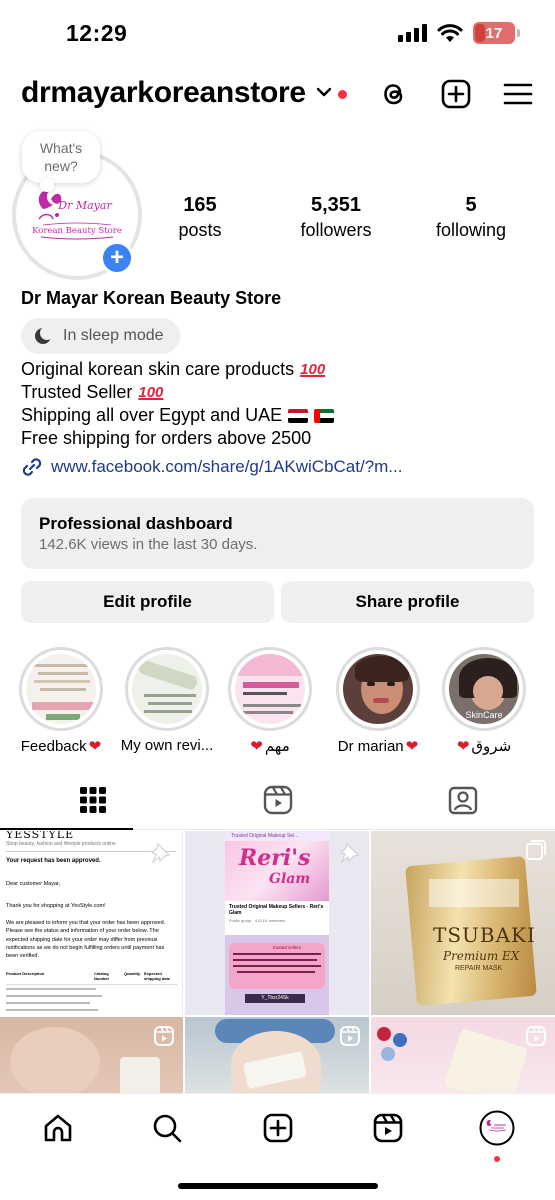  What do you see at coordinates (147, 602) in the screenshot?
I see `edit-profile-button: Edit profile` at bounding box center [147, 602].